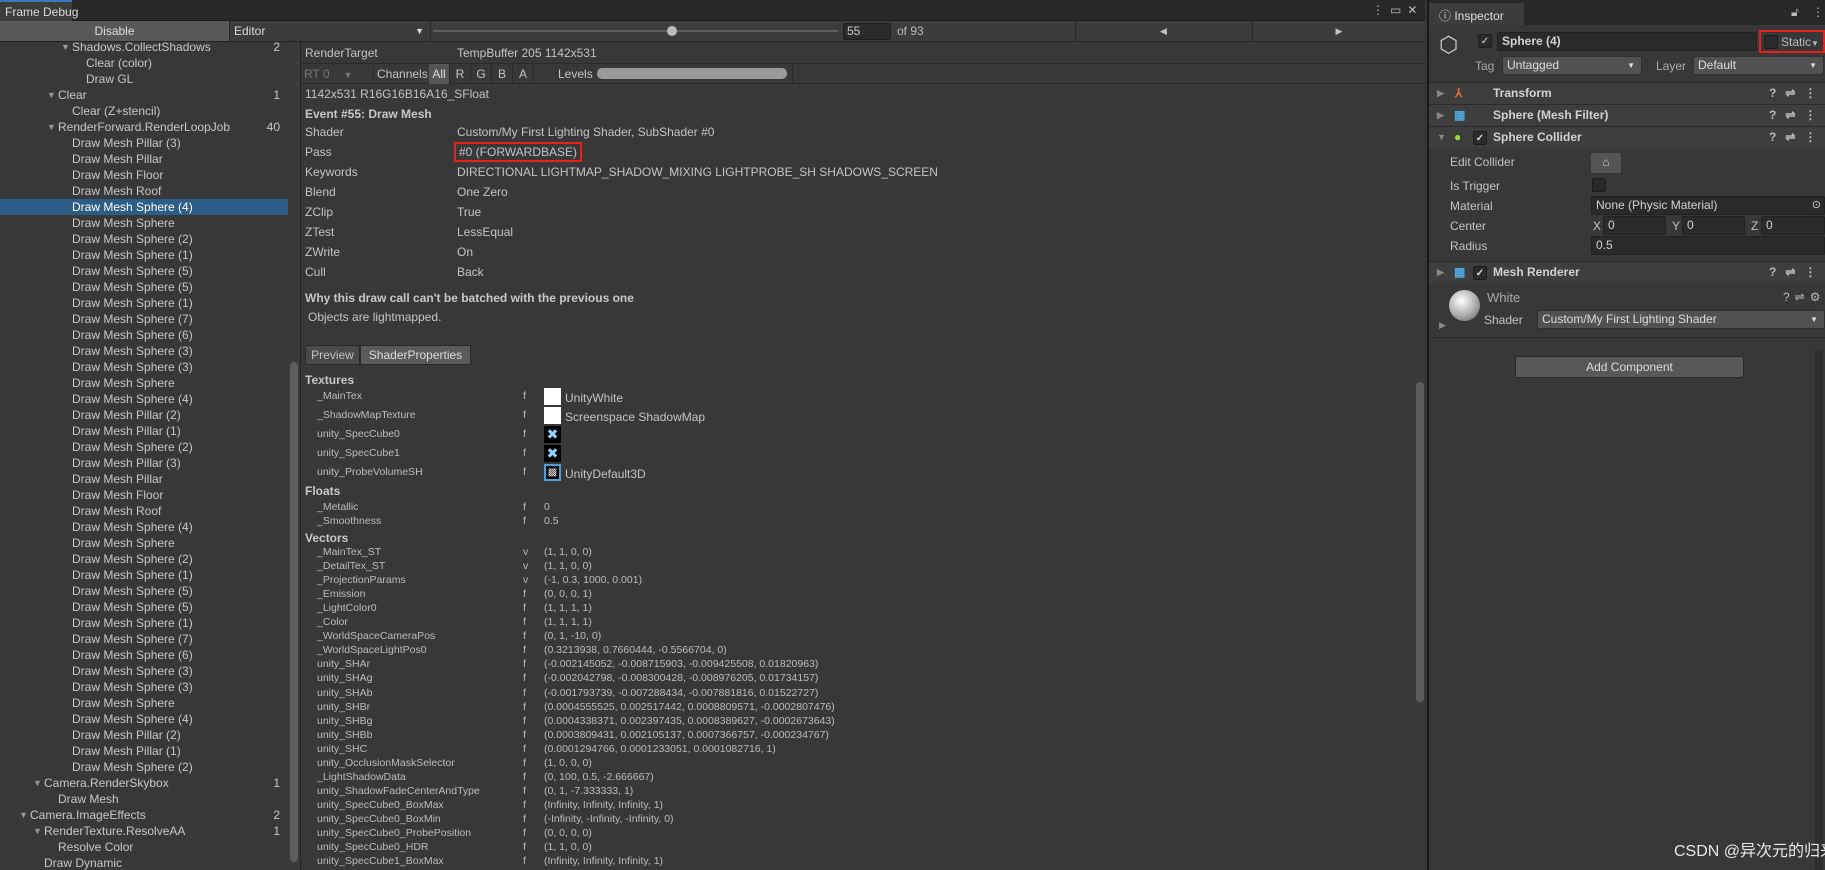 The height and width of the screenshot is (870, 1825). I want to click on tree-scroll-thumb, so click(294, 612).